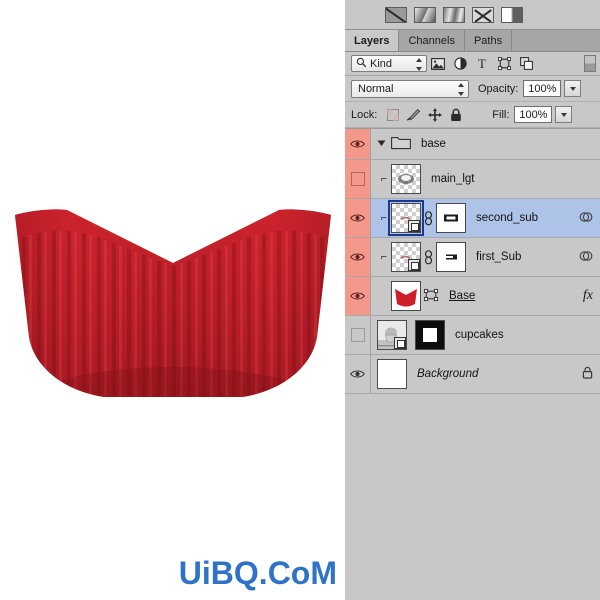 Image resolution: width=600 pixels, height=600 pixels. What do you see at coordinates (482, 63) in the screenshot?
I see `type-layer-filter-icon: T` at bounding box center [482, 63].